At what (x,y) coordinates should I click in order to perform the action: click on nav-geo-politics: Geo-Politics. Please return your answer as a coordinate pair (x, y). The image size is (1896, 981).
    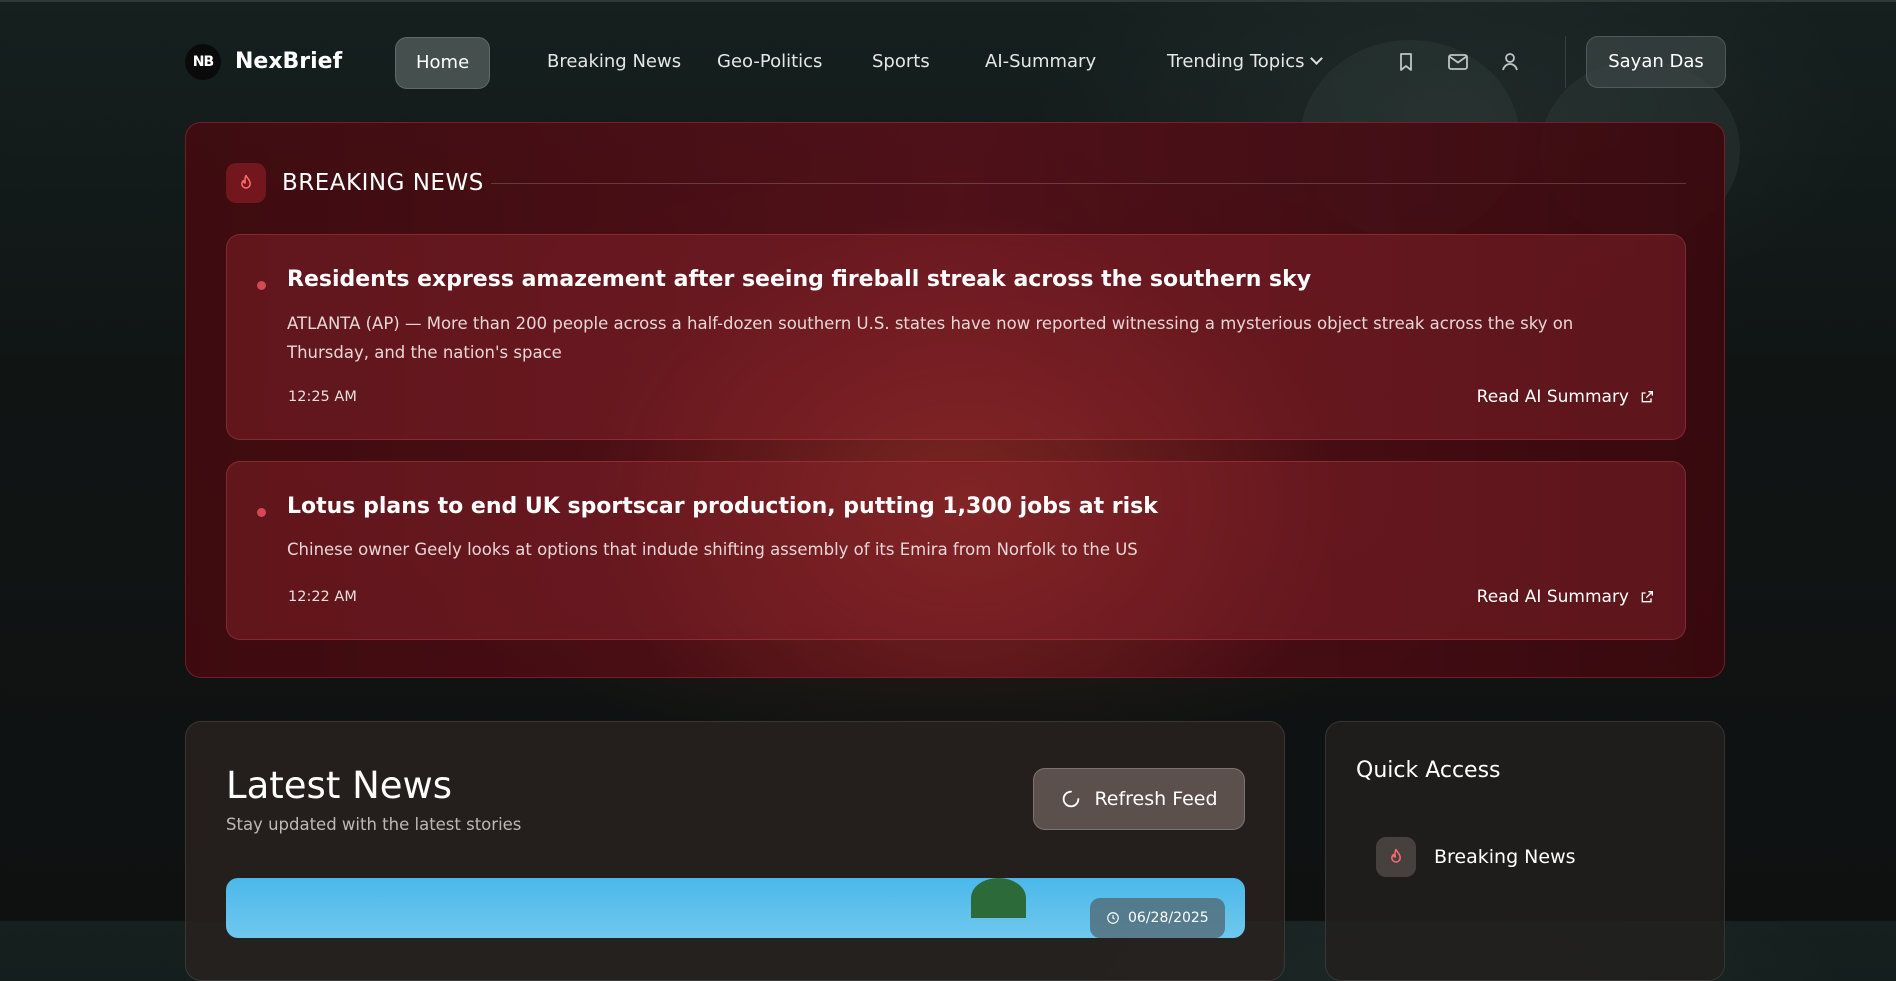
    Looking at the image, I should click on (769, 62).